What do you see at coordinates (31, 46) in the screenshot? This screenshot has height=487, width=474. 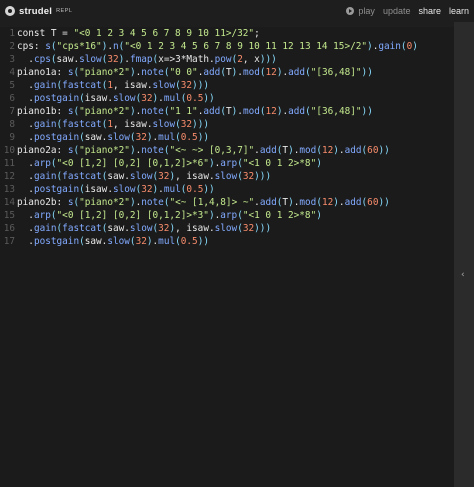 I see `code-token: cps:` at bounding box center [31, 46].